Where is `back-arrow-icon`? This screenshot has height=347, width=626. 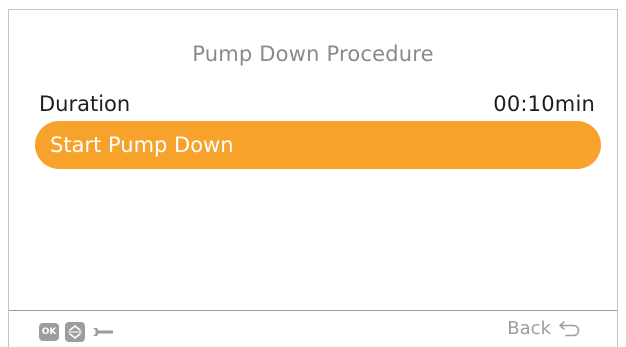 back-arrow-icon is located at coordinates (569, 328).